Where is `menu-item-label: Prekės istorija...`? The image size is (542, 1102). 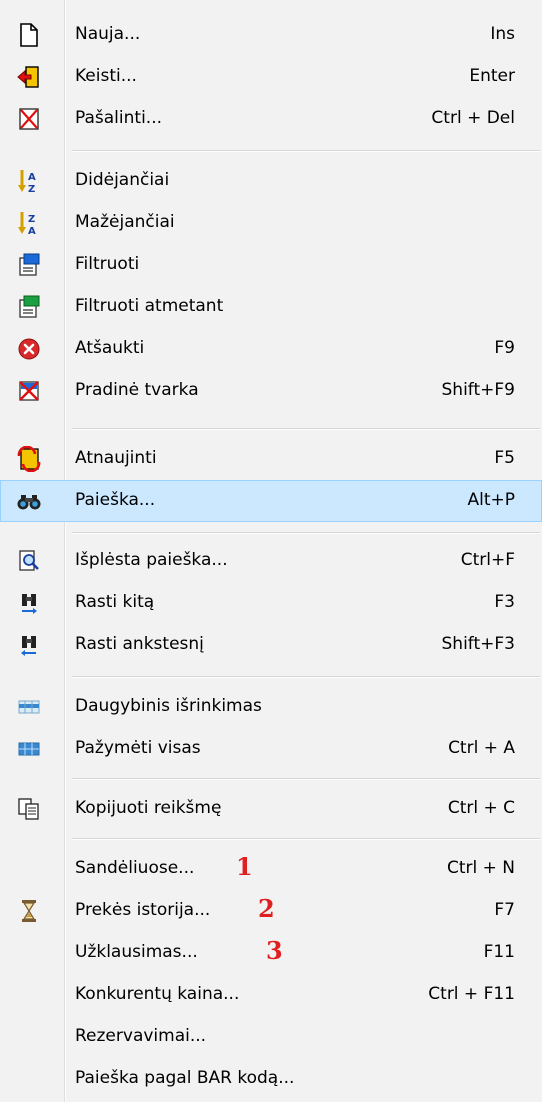 menu-item-label: Prekės istorija... is located at coordinates (143, 910).